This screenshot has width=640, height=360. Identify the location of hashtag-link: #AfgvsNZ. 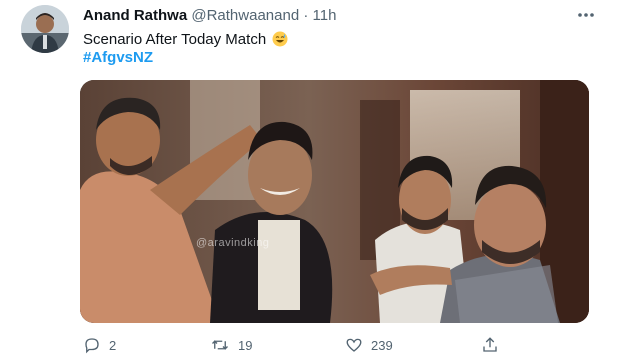
(118, 57).